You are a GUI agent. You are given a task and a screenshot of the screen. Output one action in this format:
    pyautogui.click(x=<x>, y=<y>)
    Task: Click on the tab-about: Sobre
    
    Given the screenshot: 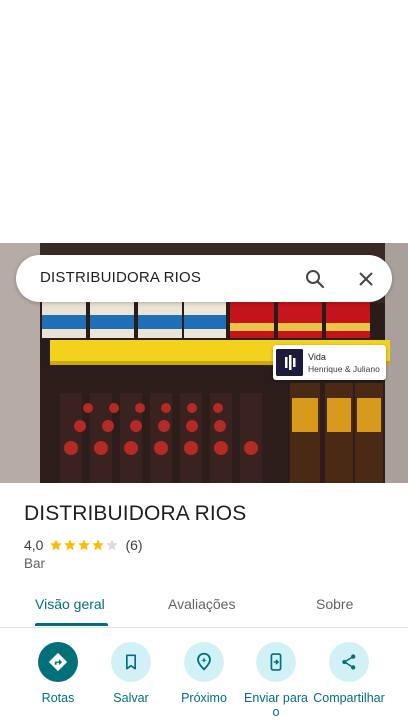 What is the action you would take?
    pyautogui.click(x=334, y=604)
    